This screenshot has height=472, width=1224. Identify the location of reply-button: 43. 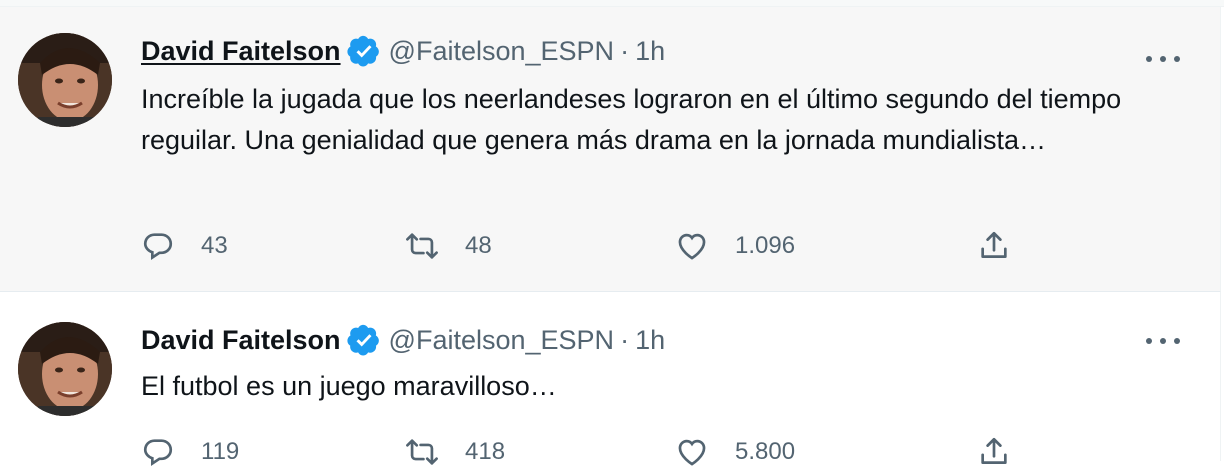
(184, 246).